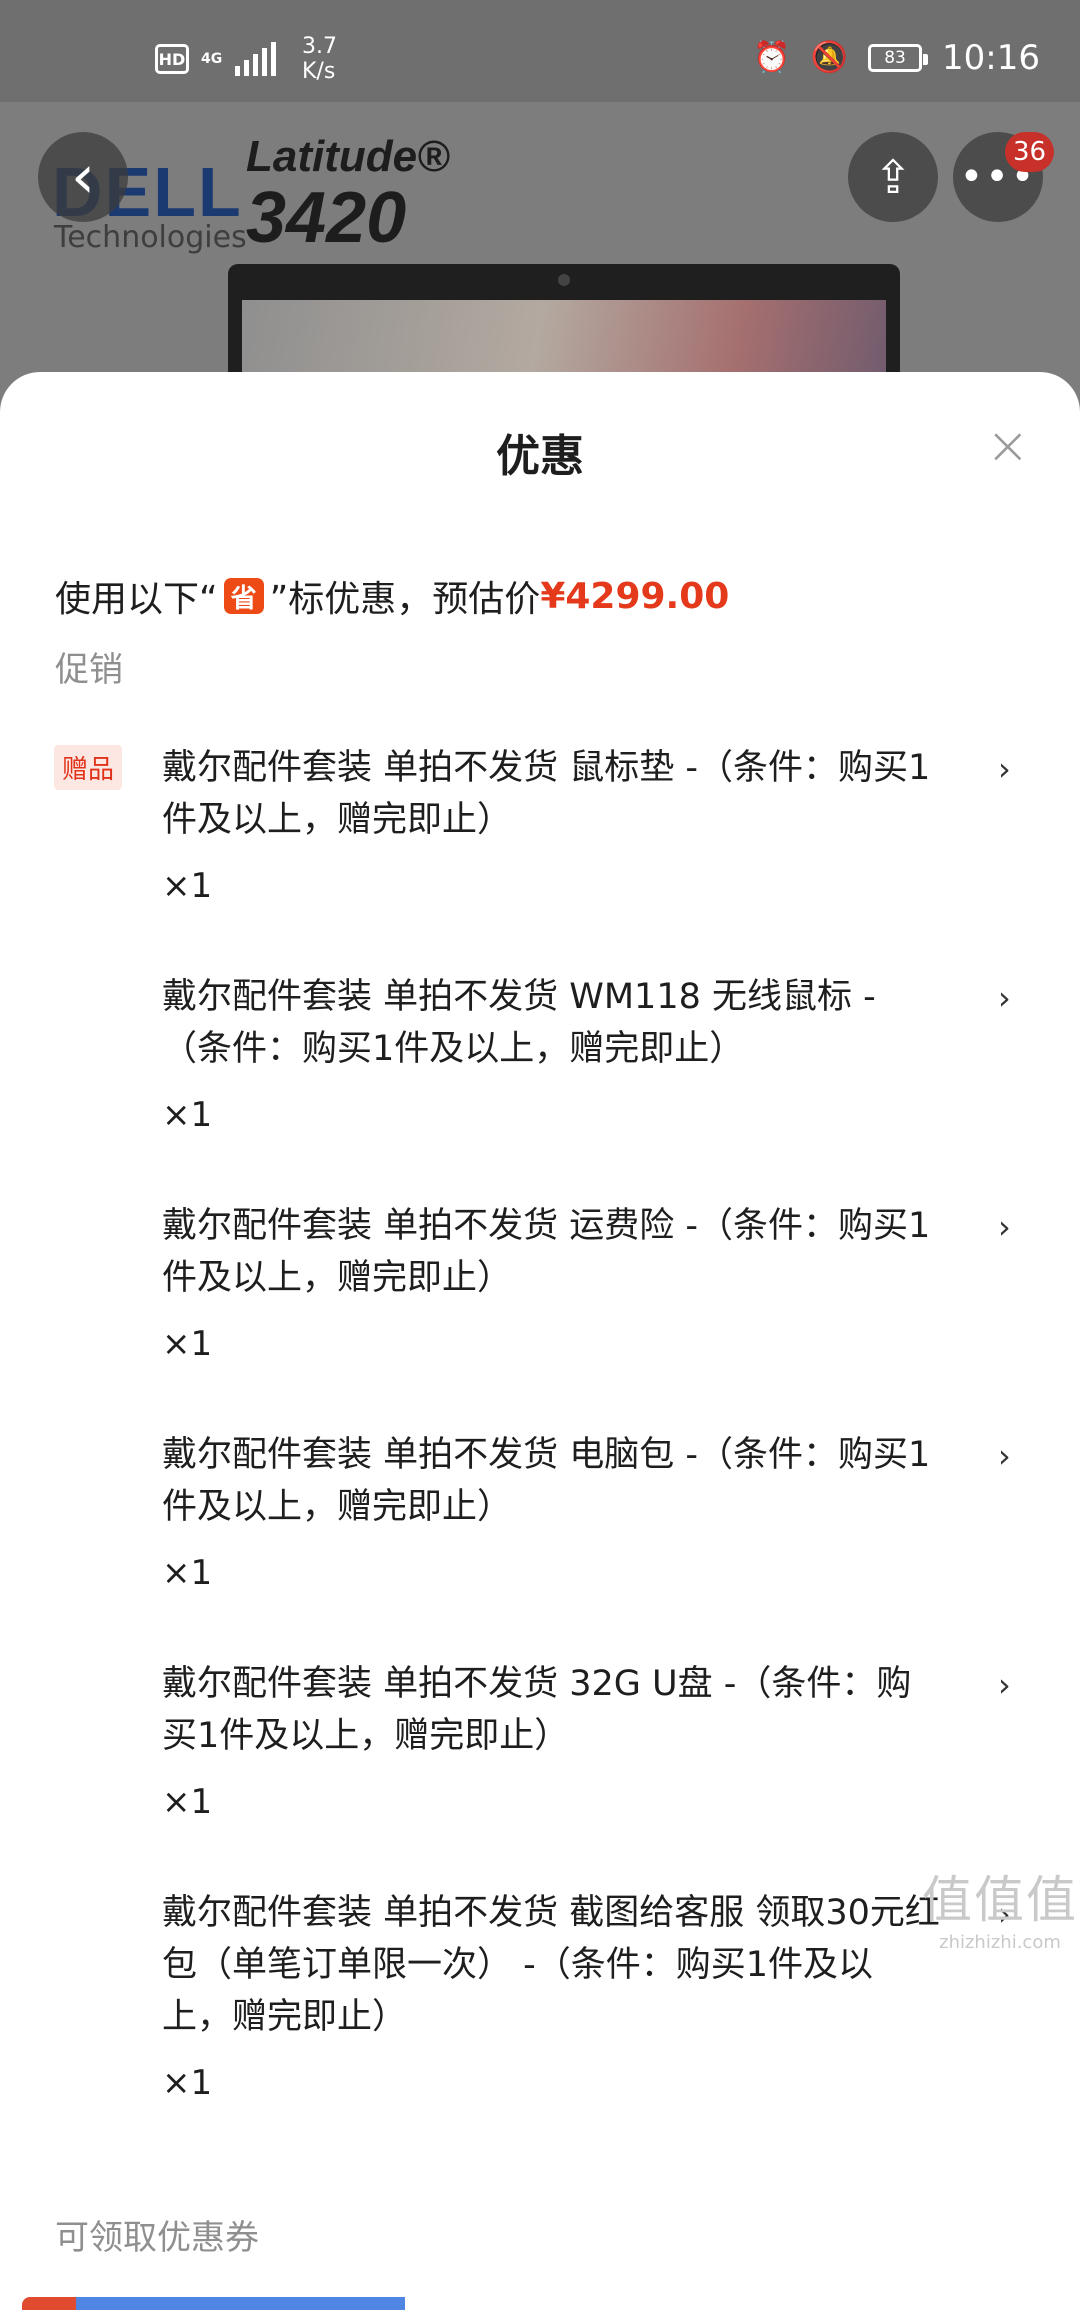 The height and width of the screenshot is (2310, 1080). I want to click on share-button: ⇪, so click(893, 177).